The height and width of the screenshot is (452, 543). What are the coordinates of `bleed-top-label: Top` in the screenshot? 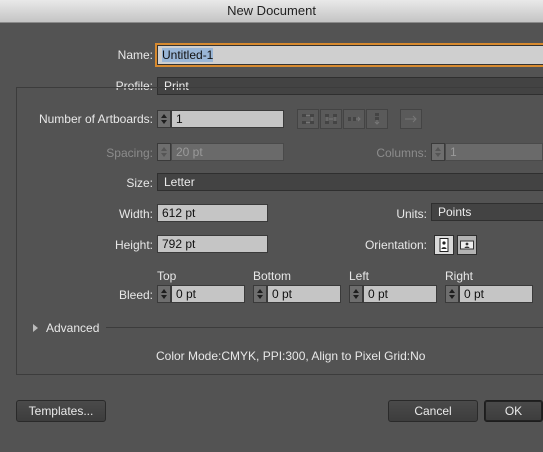 It's located at (167, 276).